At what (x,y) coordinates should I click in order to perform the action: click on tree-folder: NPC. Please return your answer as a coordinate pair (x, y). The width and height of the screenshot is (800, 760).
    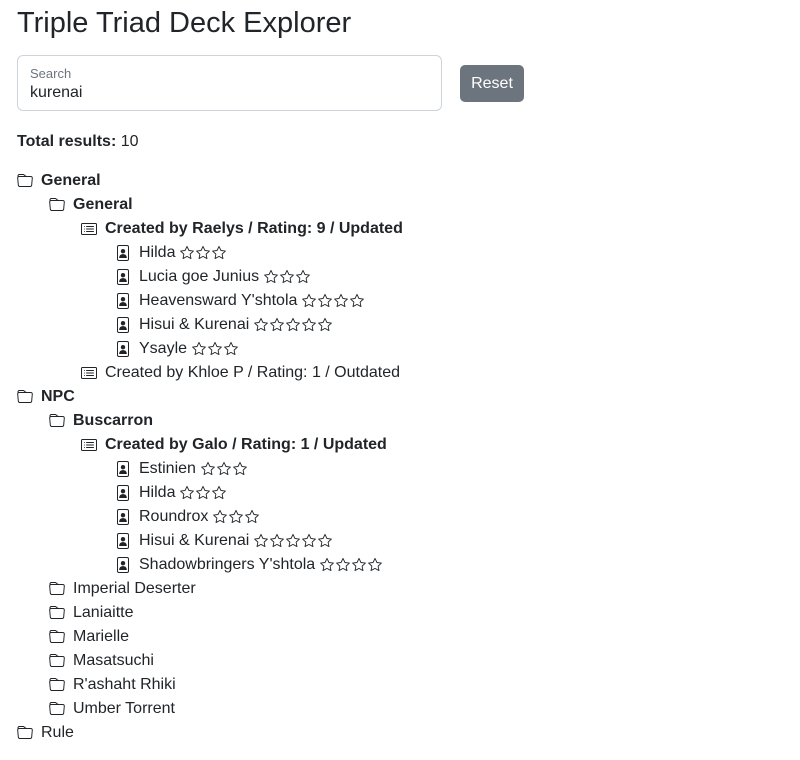
    Looking at the image, I should click on (397, 397).